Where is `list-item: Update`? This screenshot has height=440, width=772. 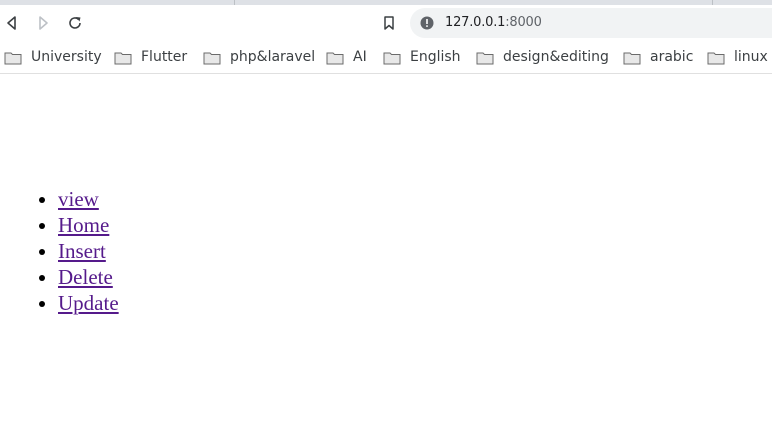 list-item: Update is located at coordinates (88, 303).